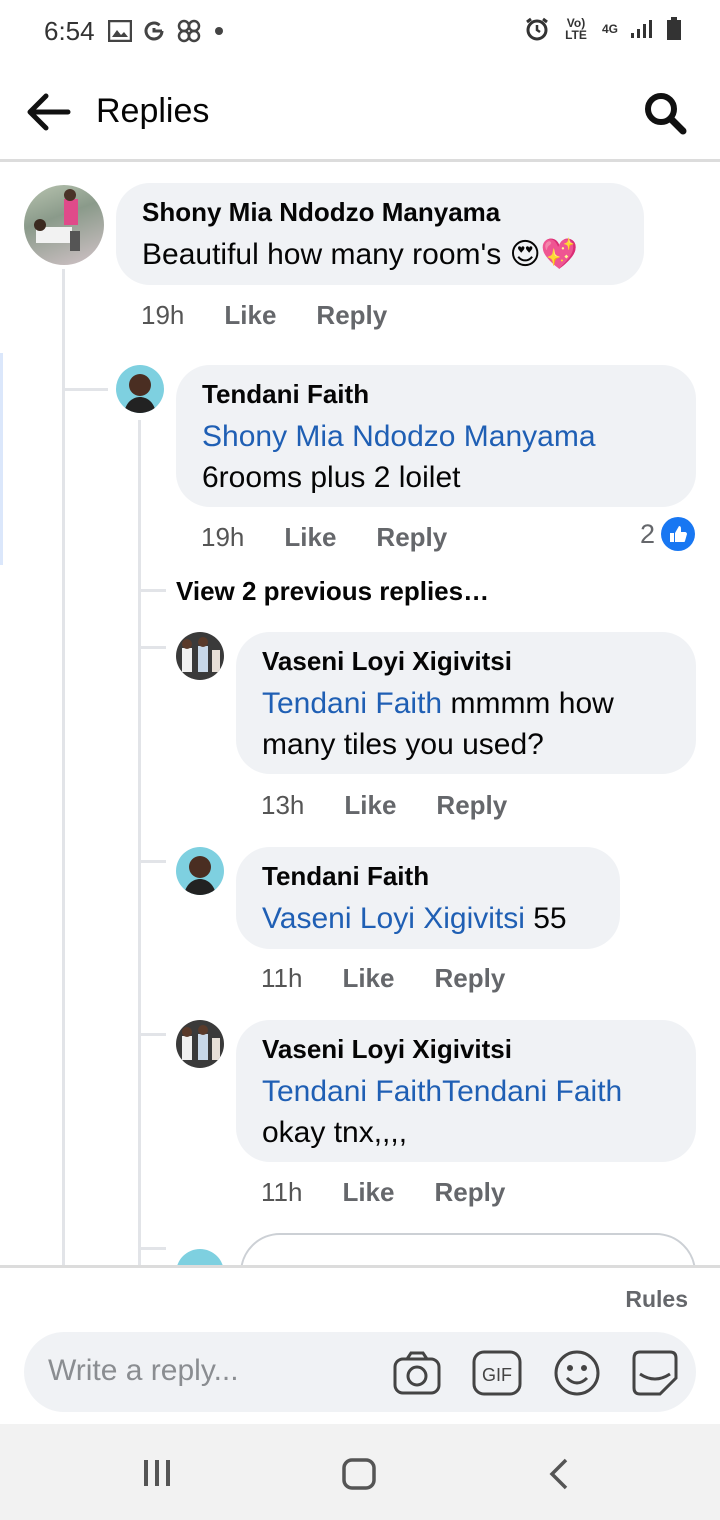 The height and width of the screenshot is (1520, 720). I want to click on mention-link: Tendani Faith, so click(352, 703).